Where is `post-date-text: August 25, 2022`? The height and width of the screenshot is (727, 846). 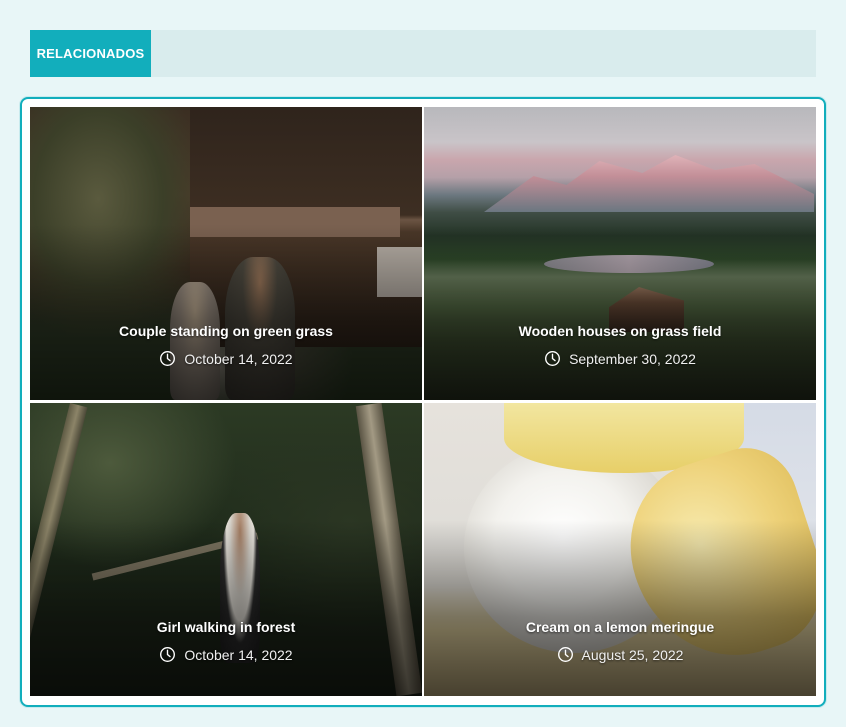
post-date-text: August 25, 2022 is located at coordinates (632, 654).